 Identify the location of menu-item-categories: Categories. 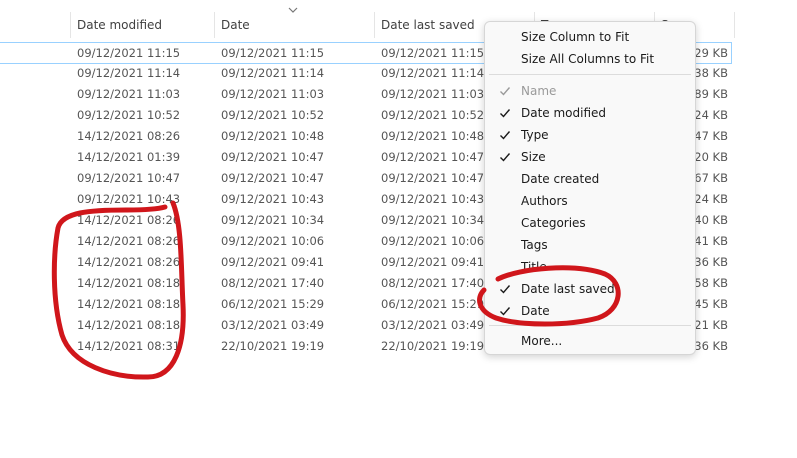
(590, 223).